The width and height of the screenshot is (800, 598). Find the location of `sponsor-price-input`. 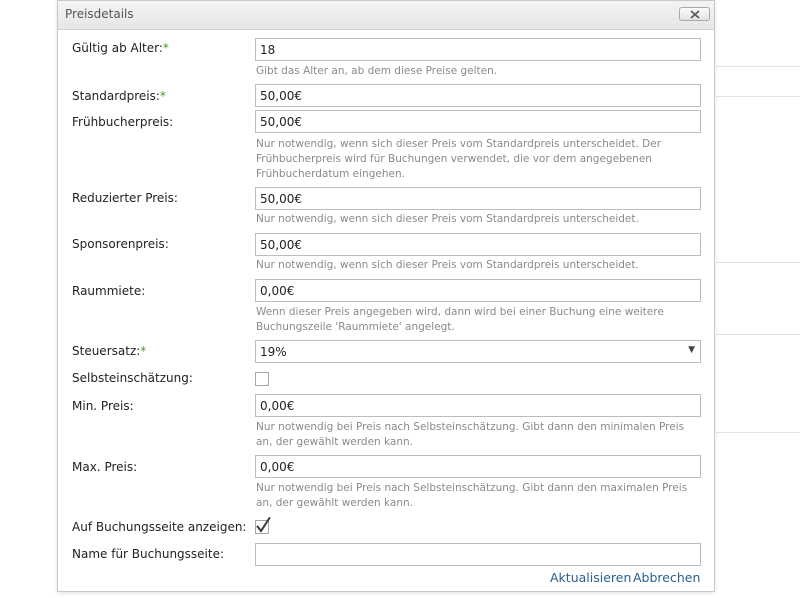

sponsor-price-input is located at coordinates (478, 244).